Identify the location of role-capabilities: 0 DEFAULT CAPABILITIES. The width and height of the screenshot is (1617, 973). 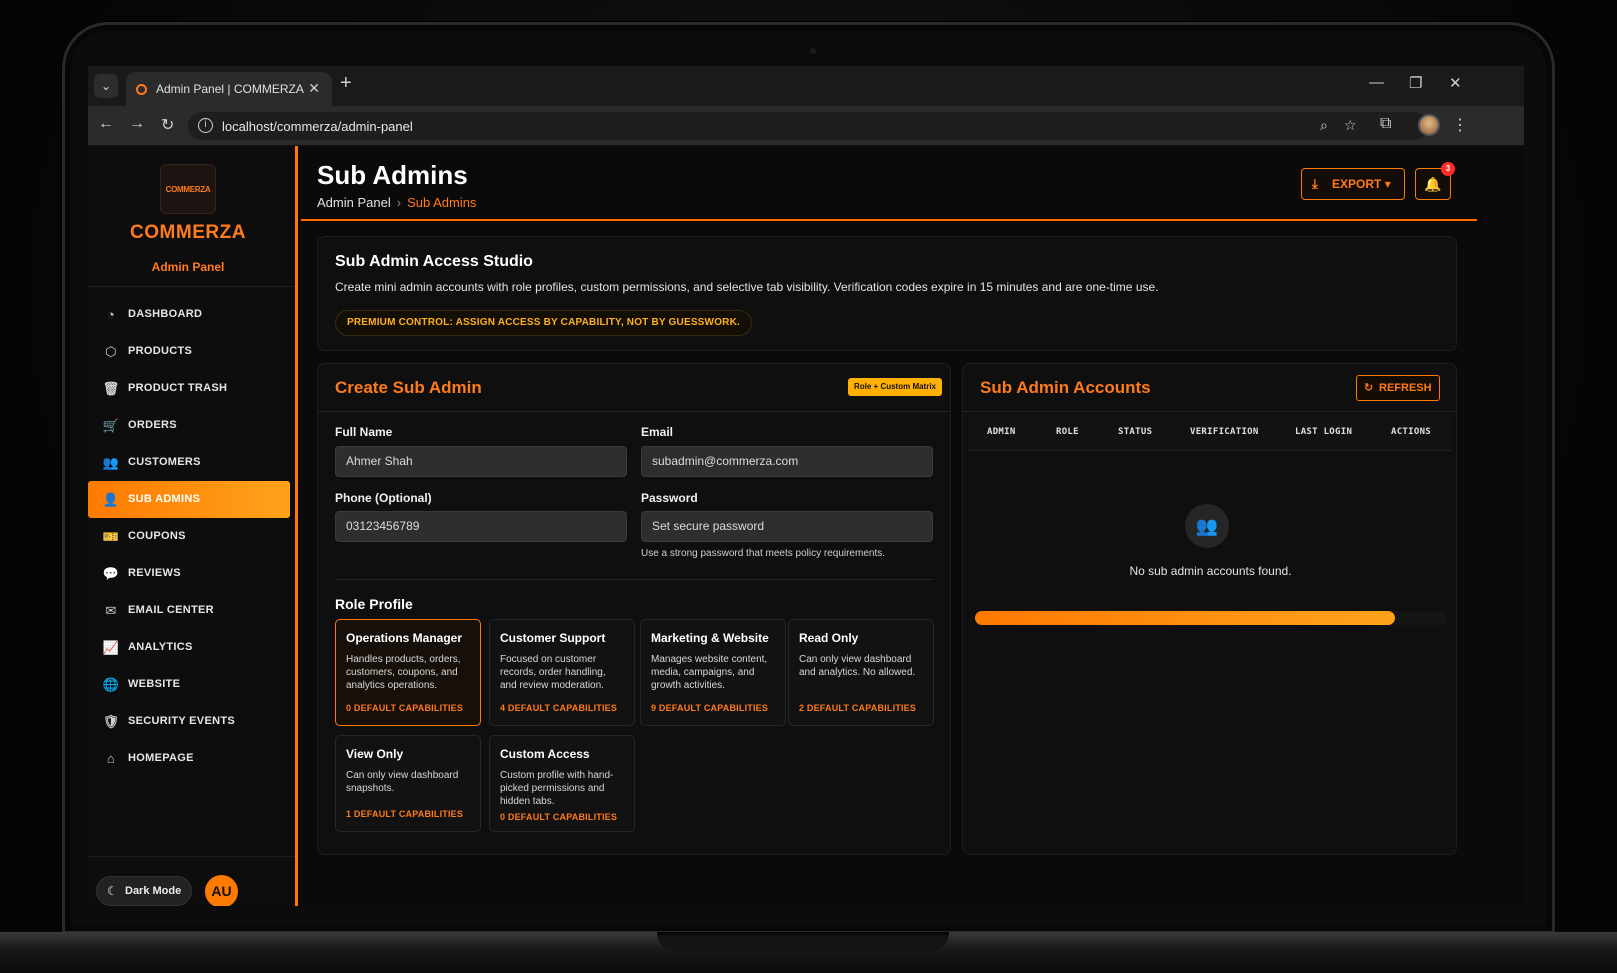
(405, 708).